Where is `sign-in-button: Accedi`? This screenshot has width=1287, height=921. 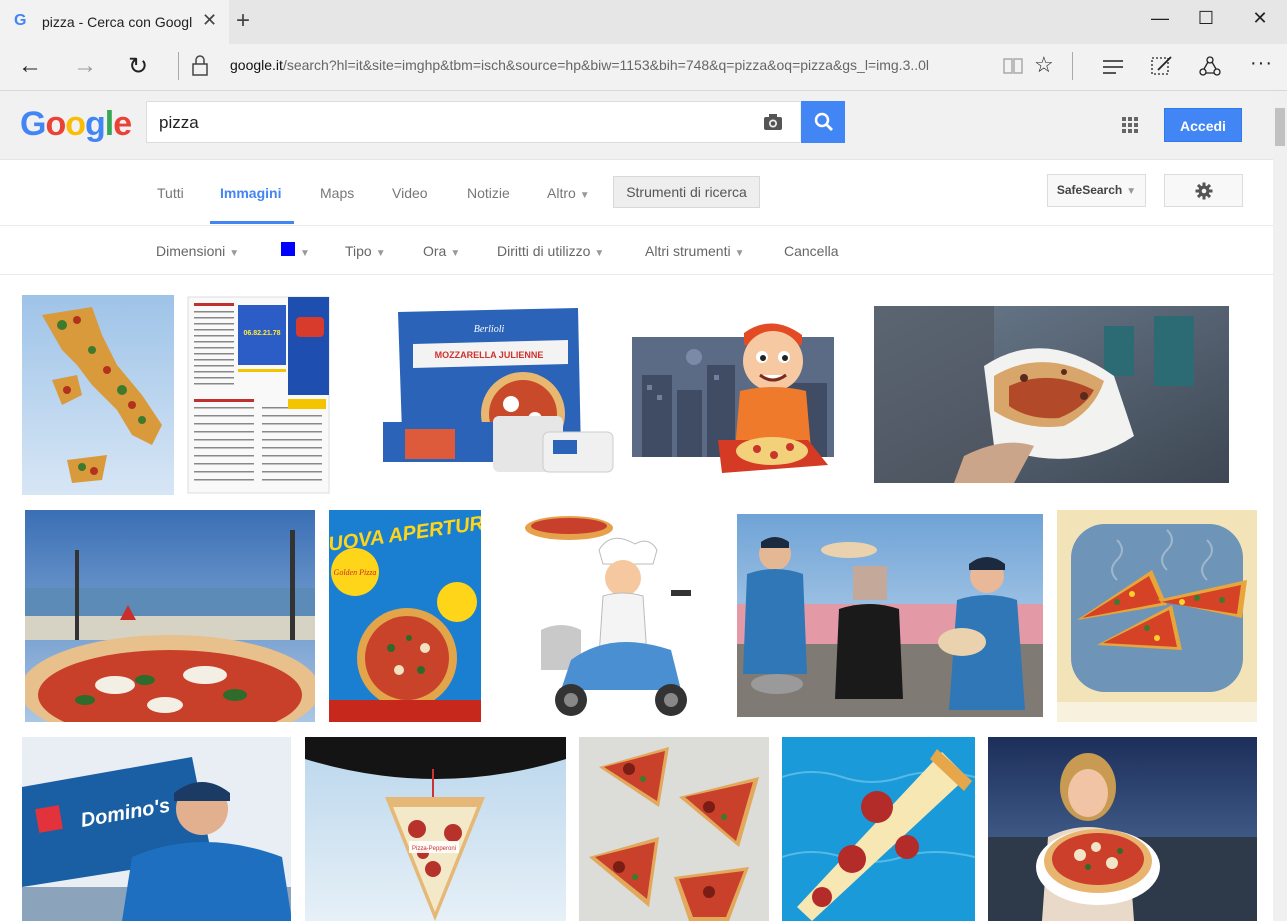
sign-in-button: Accedi is located at coordinates (1203, 125).